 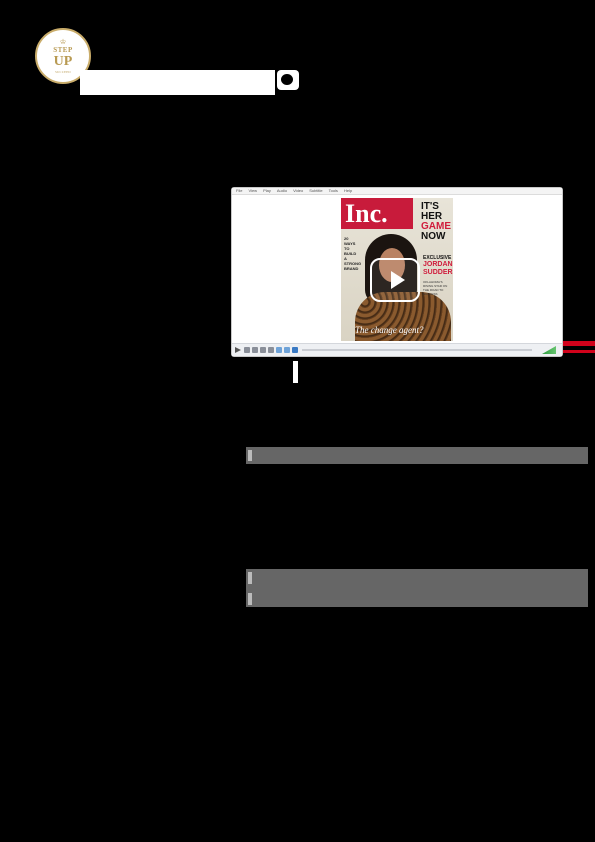 What do you see at coordinates (252, 191) in the screenshot?
I see `menu-view: View` at bounding box center [252, 191].